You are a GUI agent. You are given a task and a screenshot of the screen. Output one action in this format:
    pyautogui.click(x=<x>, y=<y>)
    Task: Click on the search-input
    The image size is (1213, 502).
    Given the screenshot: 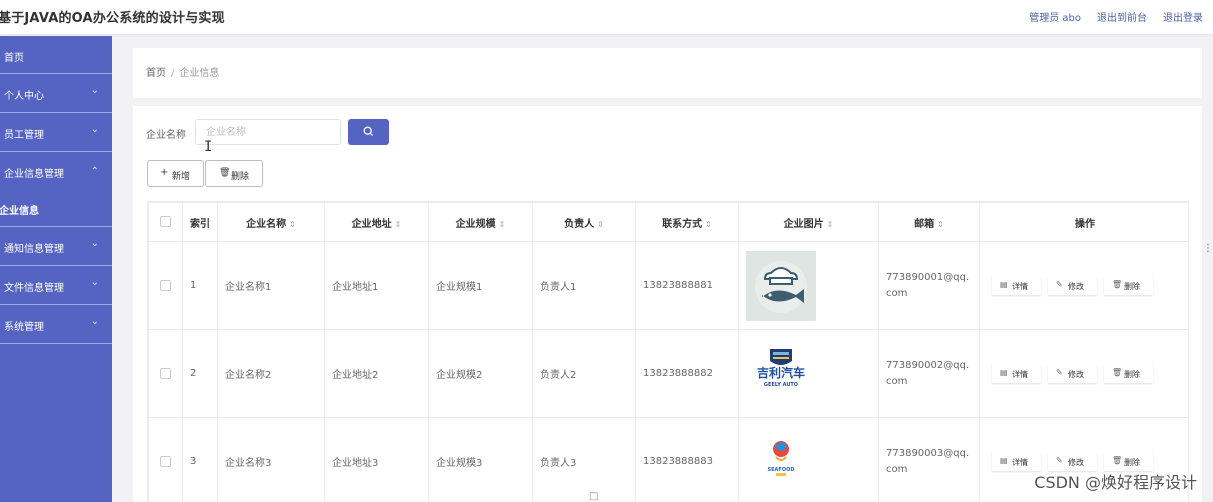 What is the action you would take?
    pyautogui.click(x=268, y=132)
    